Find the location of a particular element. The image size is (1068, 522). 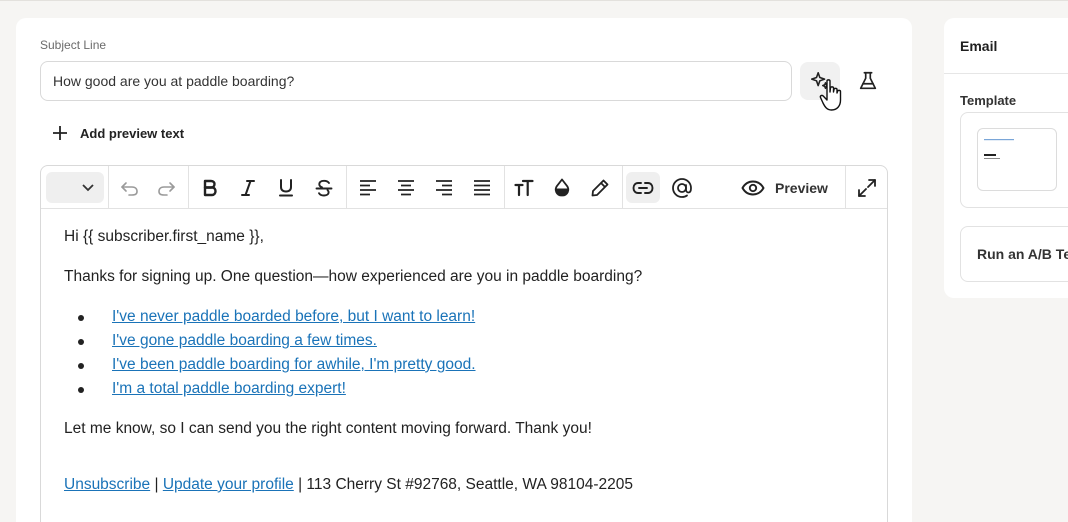

redo-button is located at coordinates (166, 187).